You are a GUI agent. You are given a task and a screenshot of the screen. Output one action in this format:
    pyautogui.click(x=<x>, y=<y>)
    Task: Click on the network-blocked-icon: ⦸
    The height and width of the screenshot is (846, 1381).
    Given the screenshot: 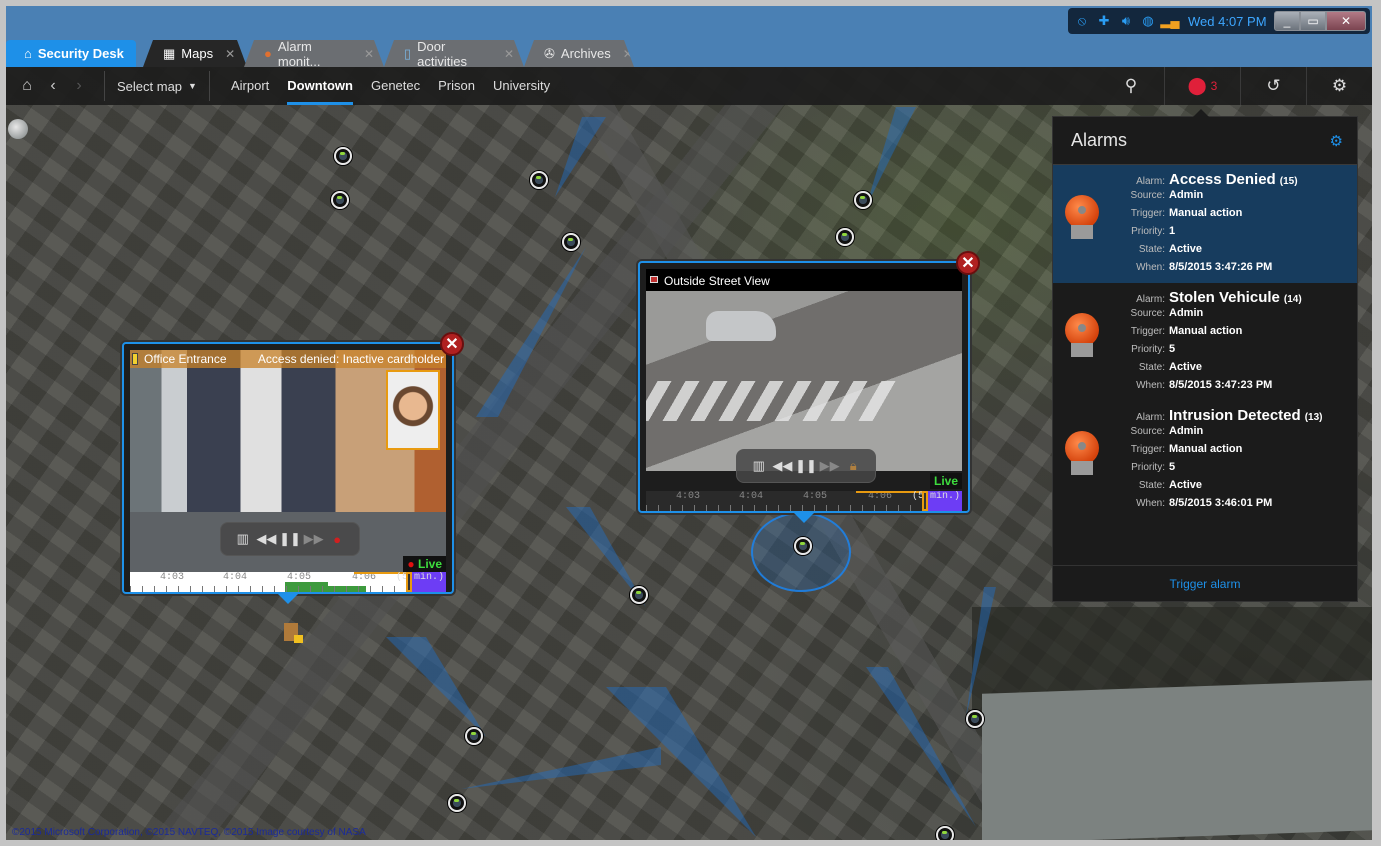 What is the action you would take?
    pyautogui.click(x=1082, y=21)
    